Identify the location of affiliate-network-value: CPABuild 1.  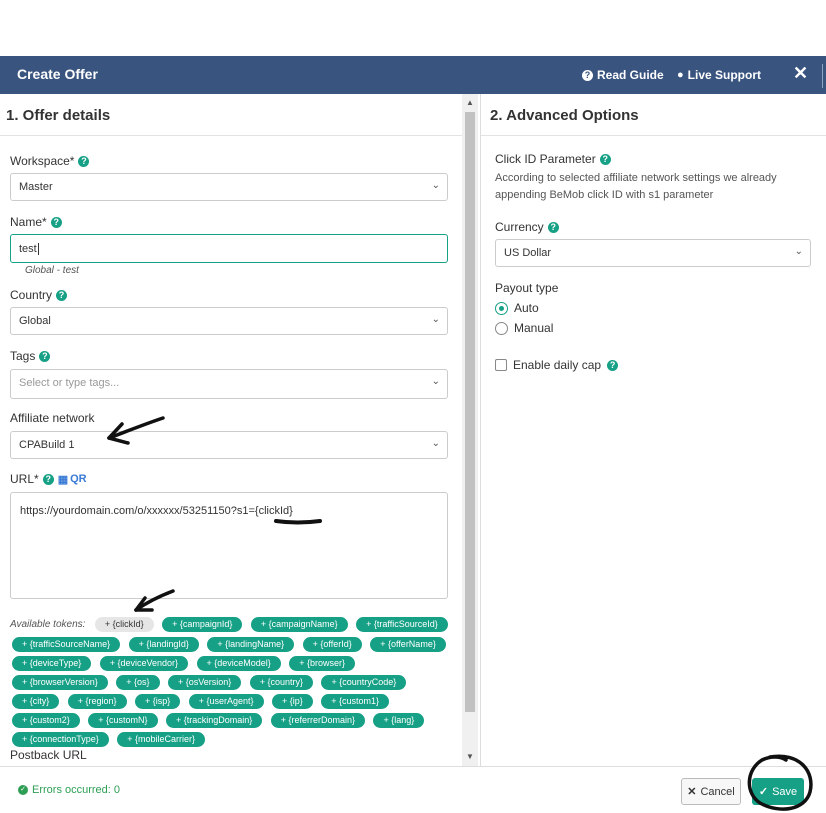
(47, 445).